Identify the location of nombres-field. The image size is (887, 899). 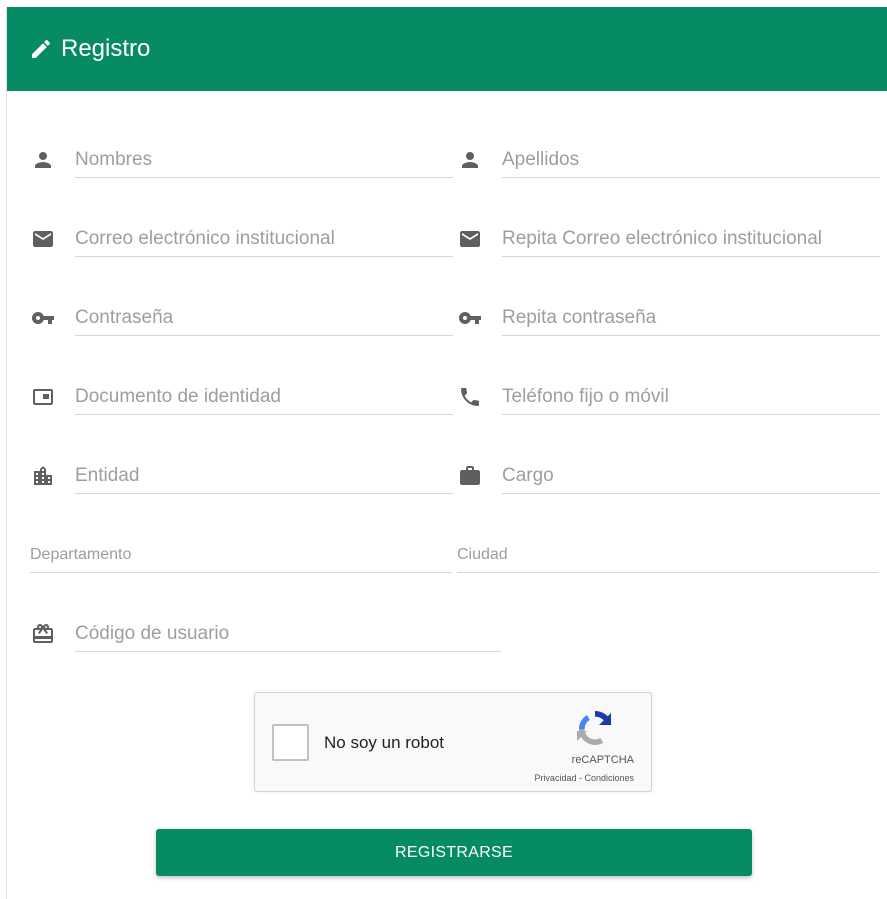
(241, 162).